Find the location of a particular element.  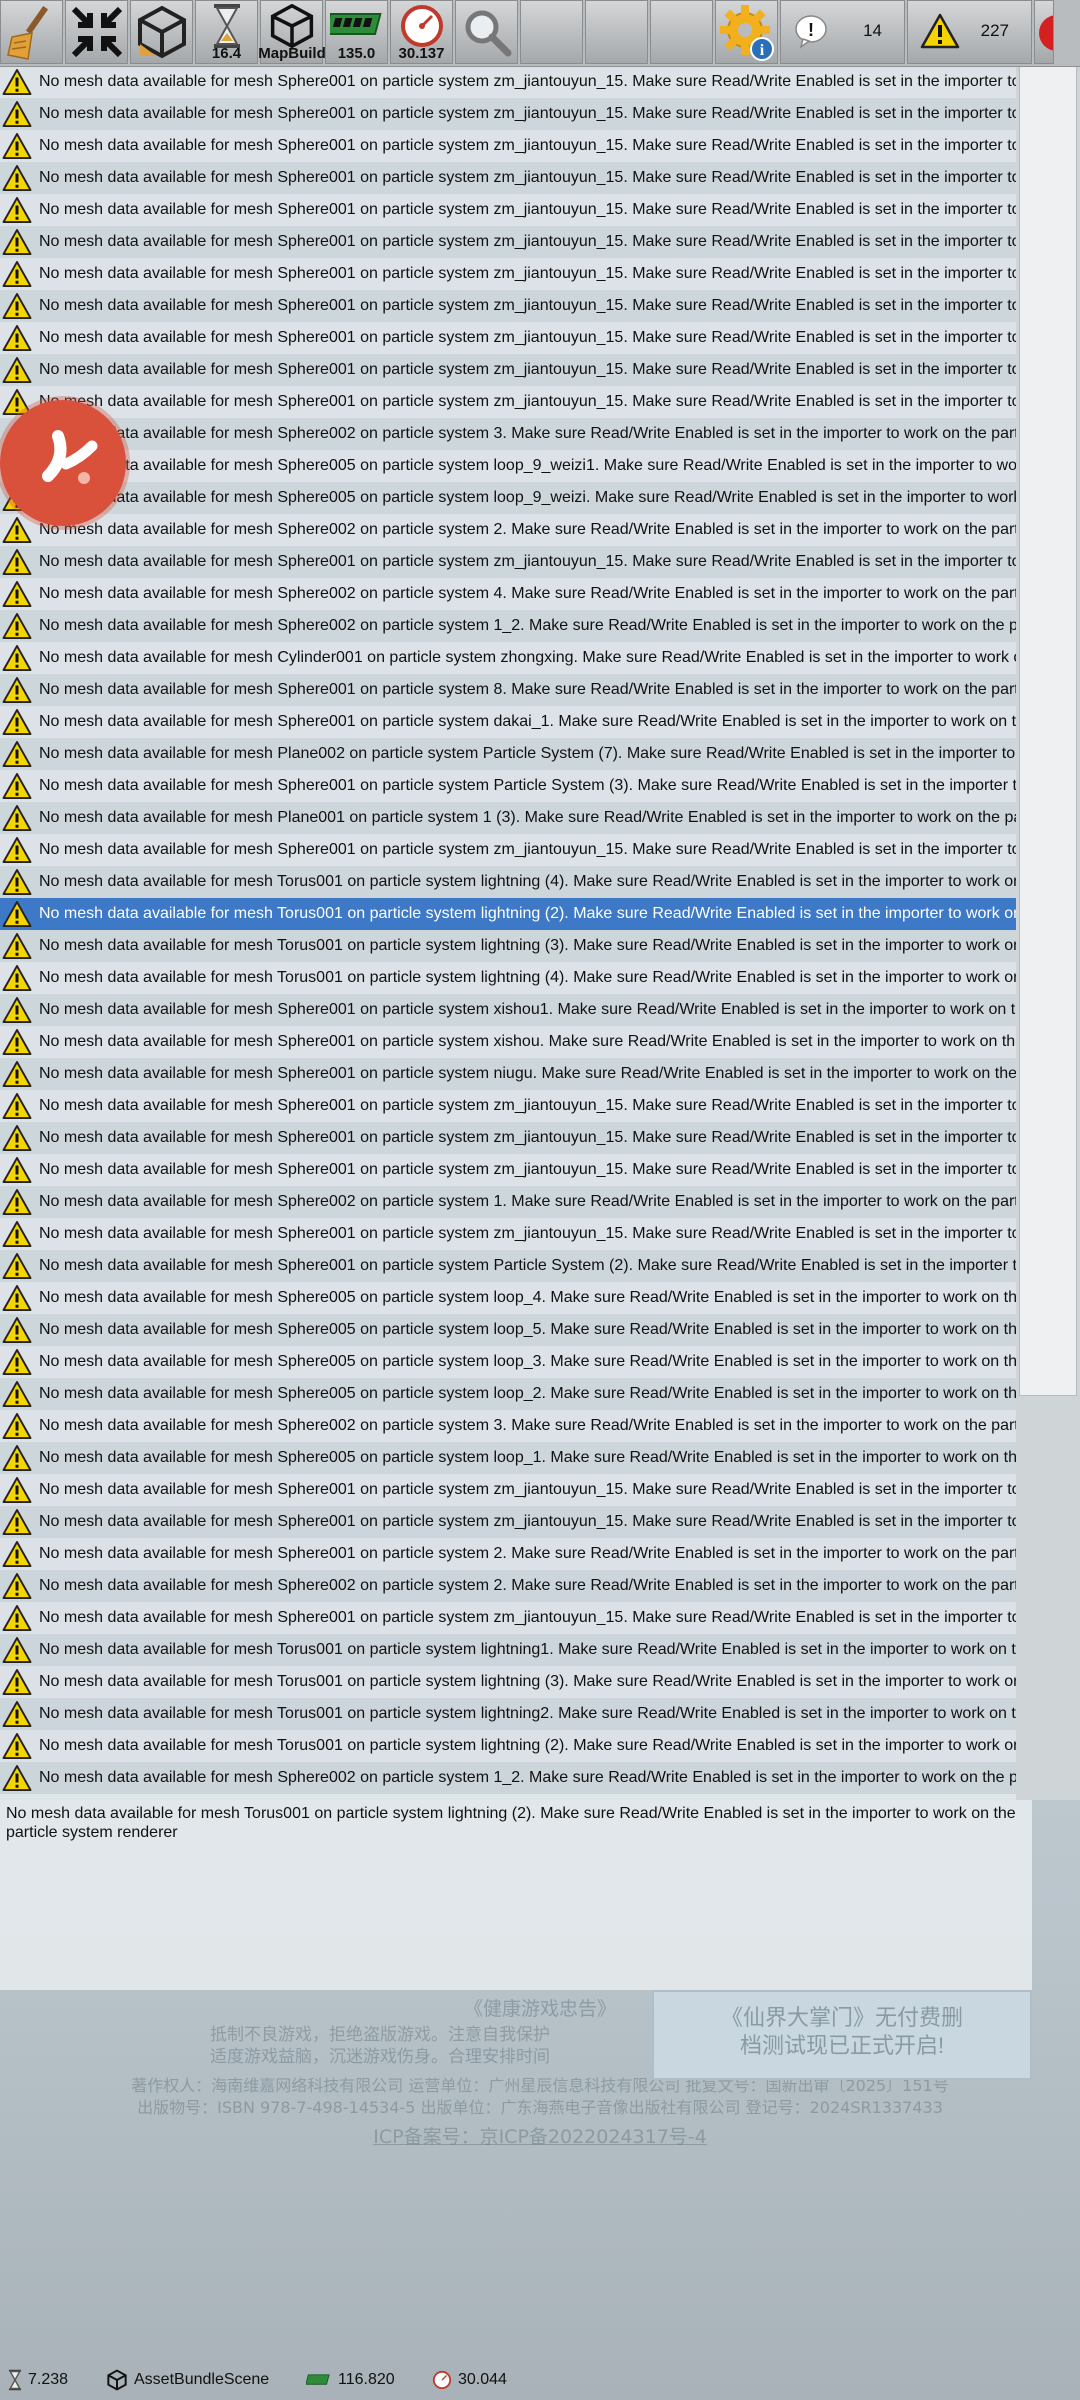

clear-log-button is located at coordinates (31, 32).